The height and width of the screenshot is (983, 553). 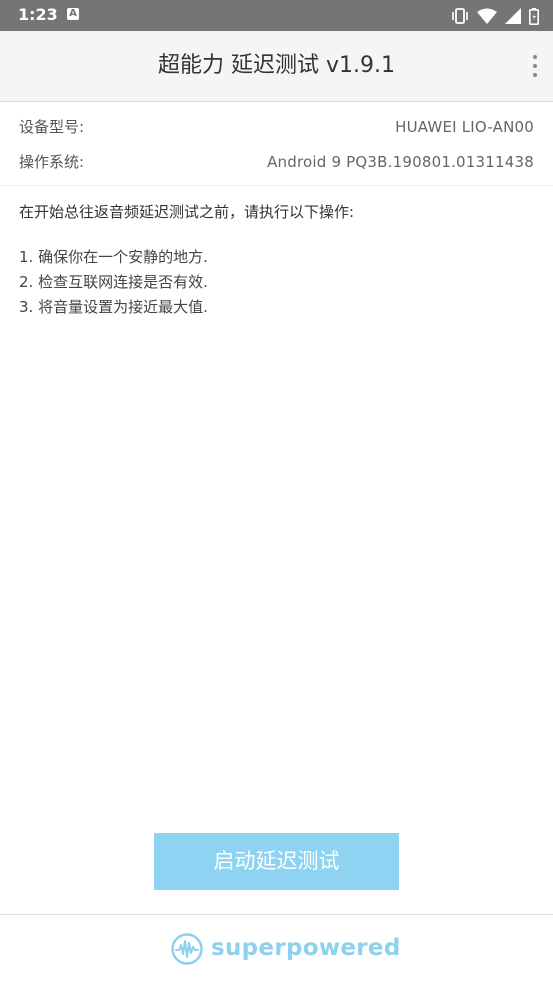 I want to click on device-model-label: 设备型号:, so click(x=52, y=127).